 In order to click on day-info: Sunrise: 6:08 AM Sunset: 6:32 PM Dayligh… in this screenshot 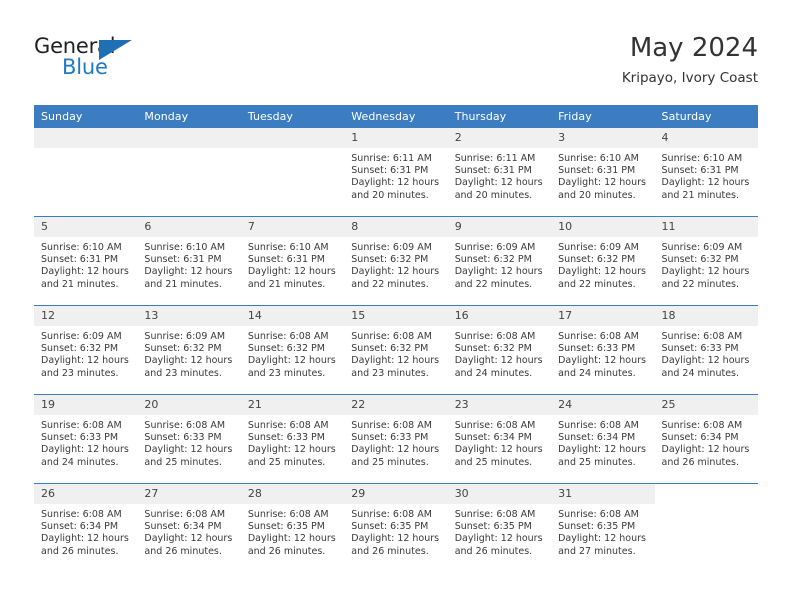, I will do `click(292, 353)`.